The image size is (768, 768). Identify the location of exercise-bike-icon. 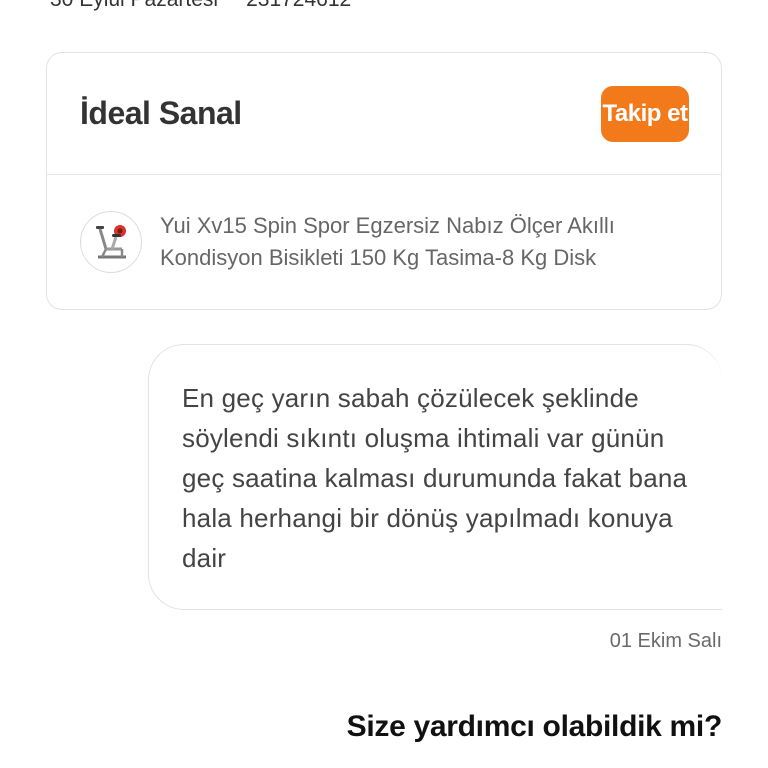
(111, 242).